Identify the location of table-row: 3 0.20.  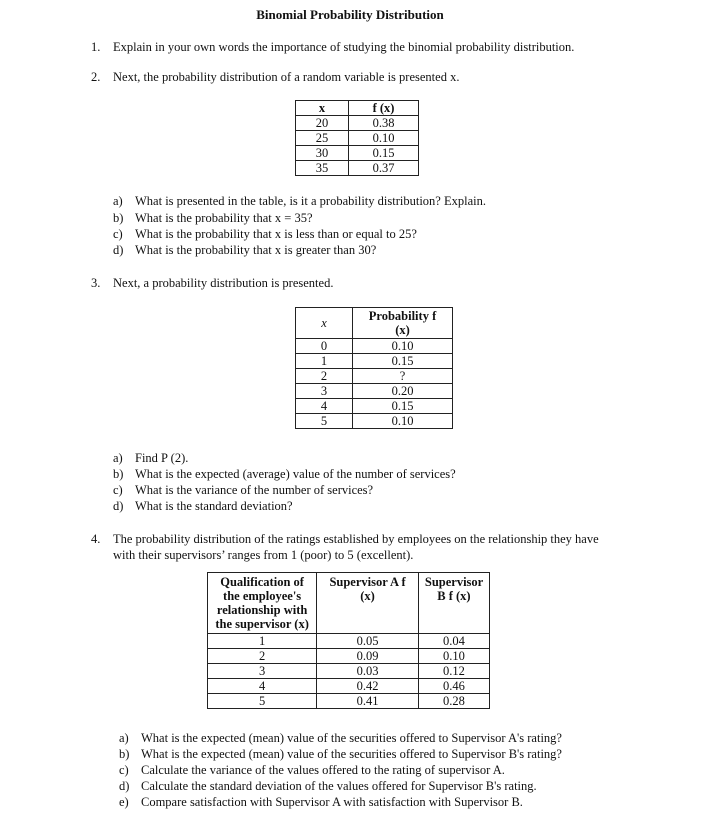
(374, 391).